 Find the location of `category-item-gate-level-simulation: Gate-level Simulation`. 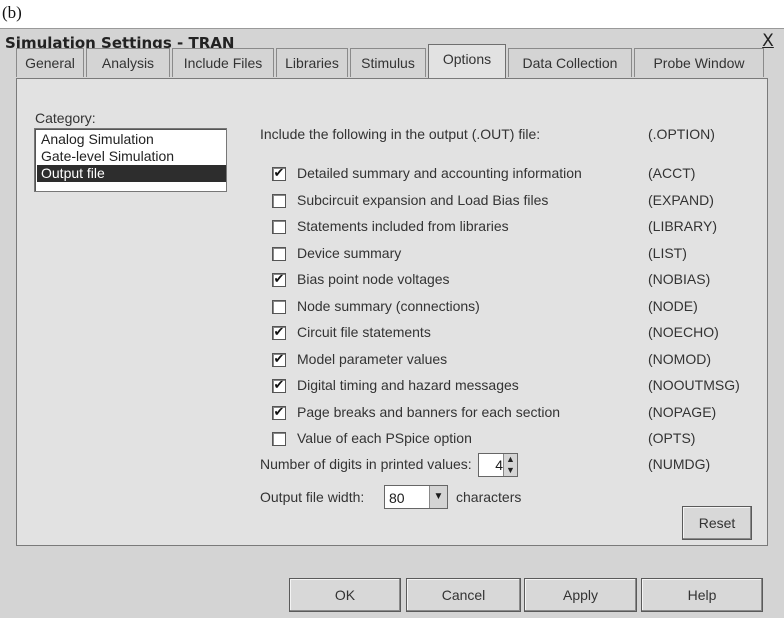

category-item-gate-level-simulation: Gate-level Simulation is located at coordinates (131, 156).